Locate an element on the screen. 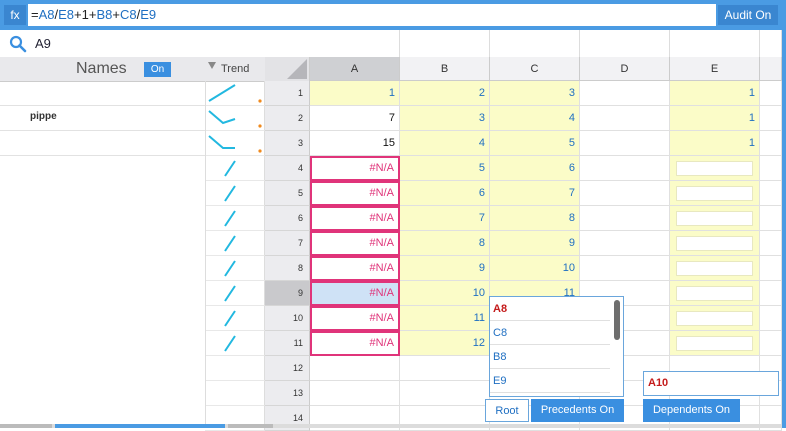  formula-input: =A8/E8+1+B8+C8/E9 is located at coordinates (372, 15).